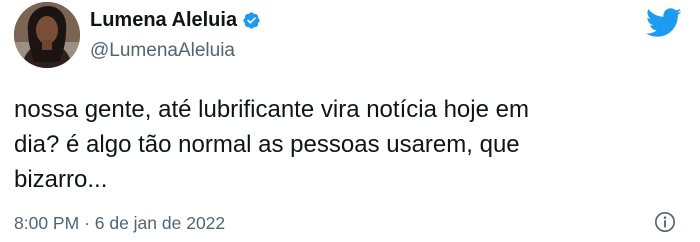 The image size is (700, 242). What do you see at coordinates (162, 51) in the screenshot?
I see `user-handle: @LumenaAleluia` at bounding box center [162, 51].